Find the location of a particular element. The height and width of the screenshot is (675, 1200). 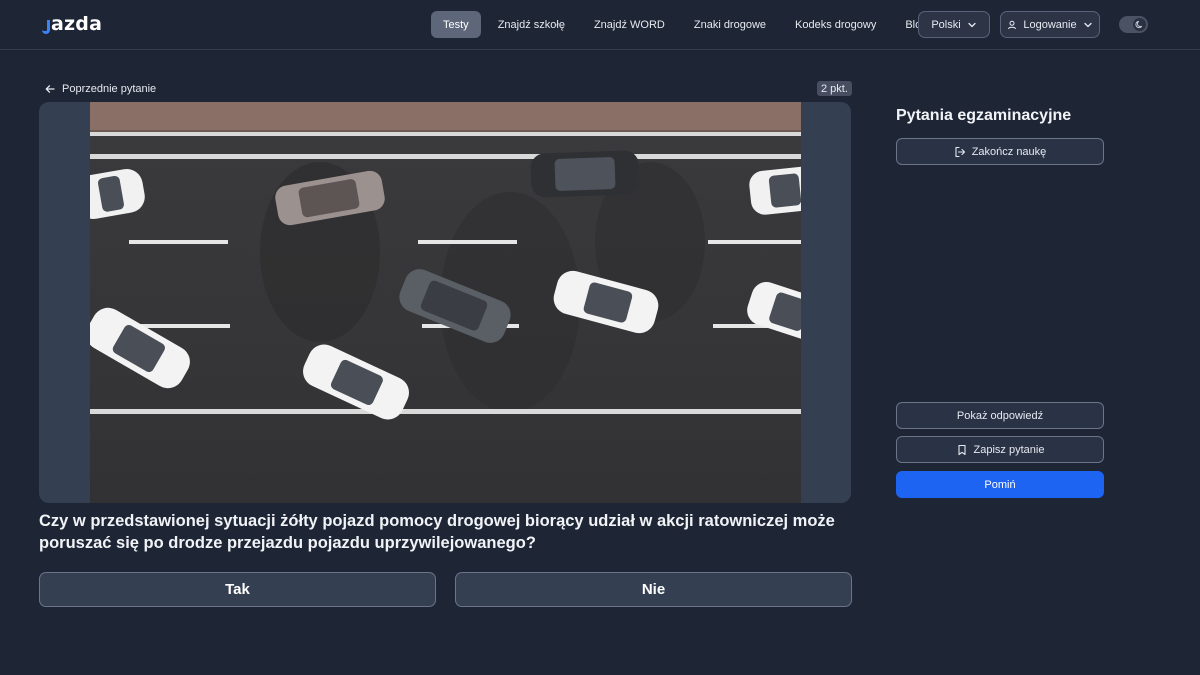

show-answer-button: Pokaż odpowiedź is located at coordinates (1000, 415).